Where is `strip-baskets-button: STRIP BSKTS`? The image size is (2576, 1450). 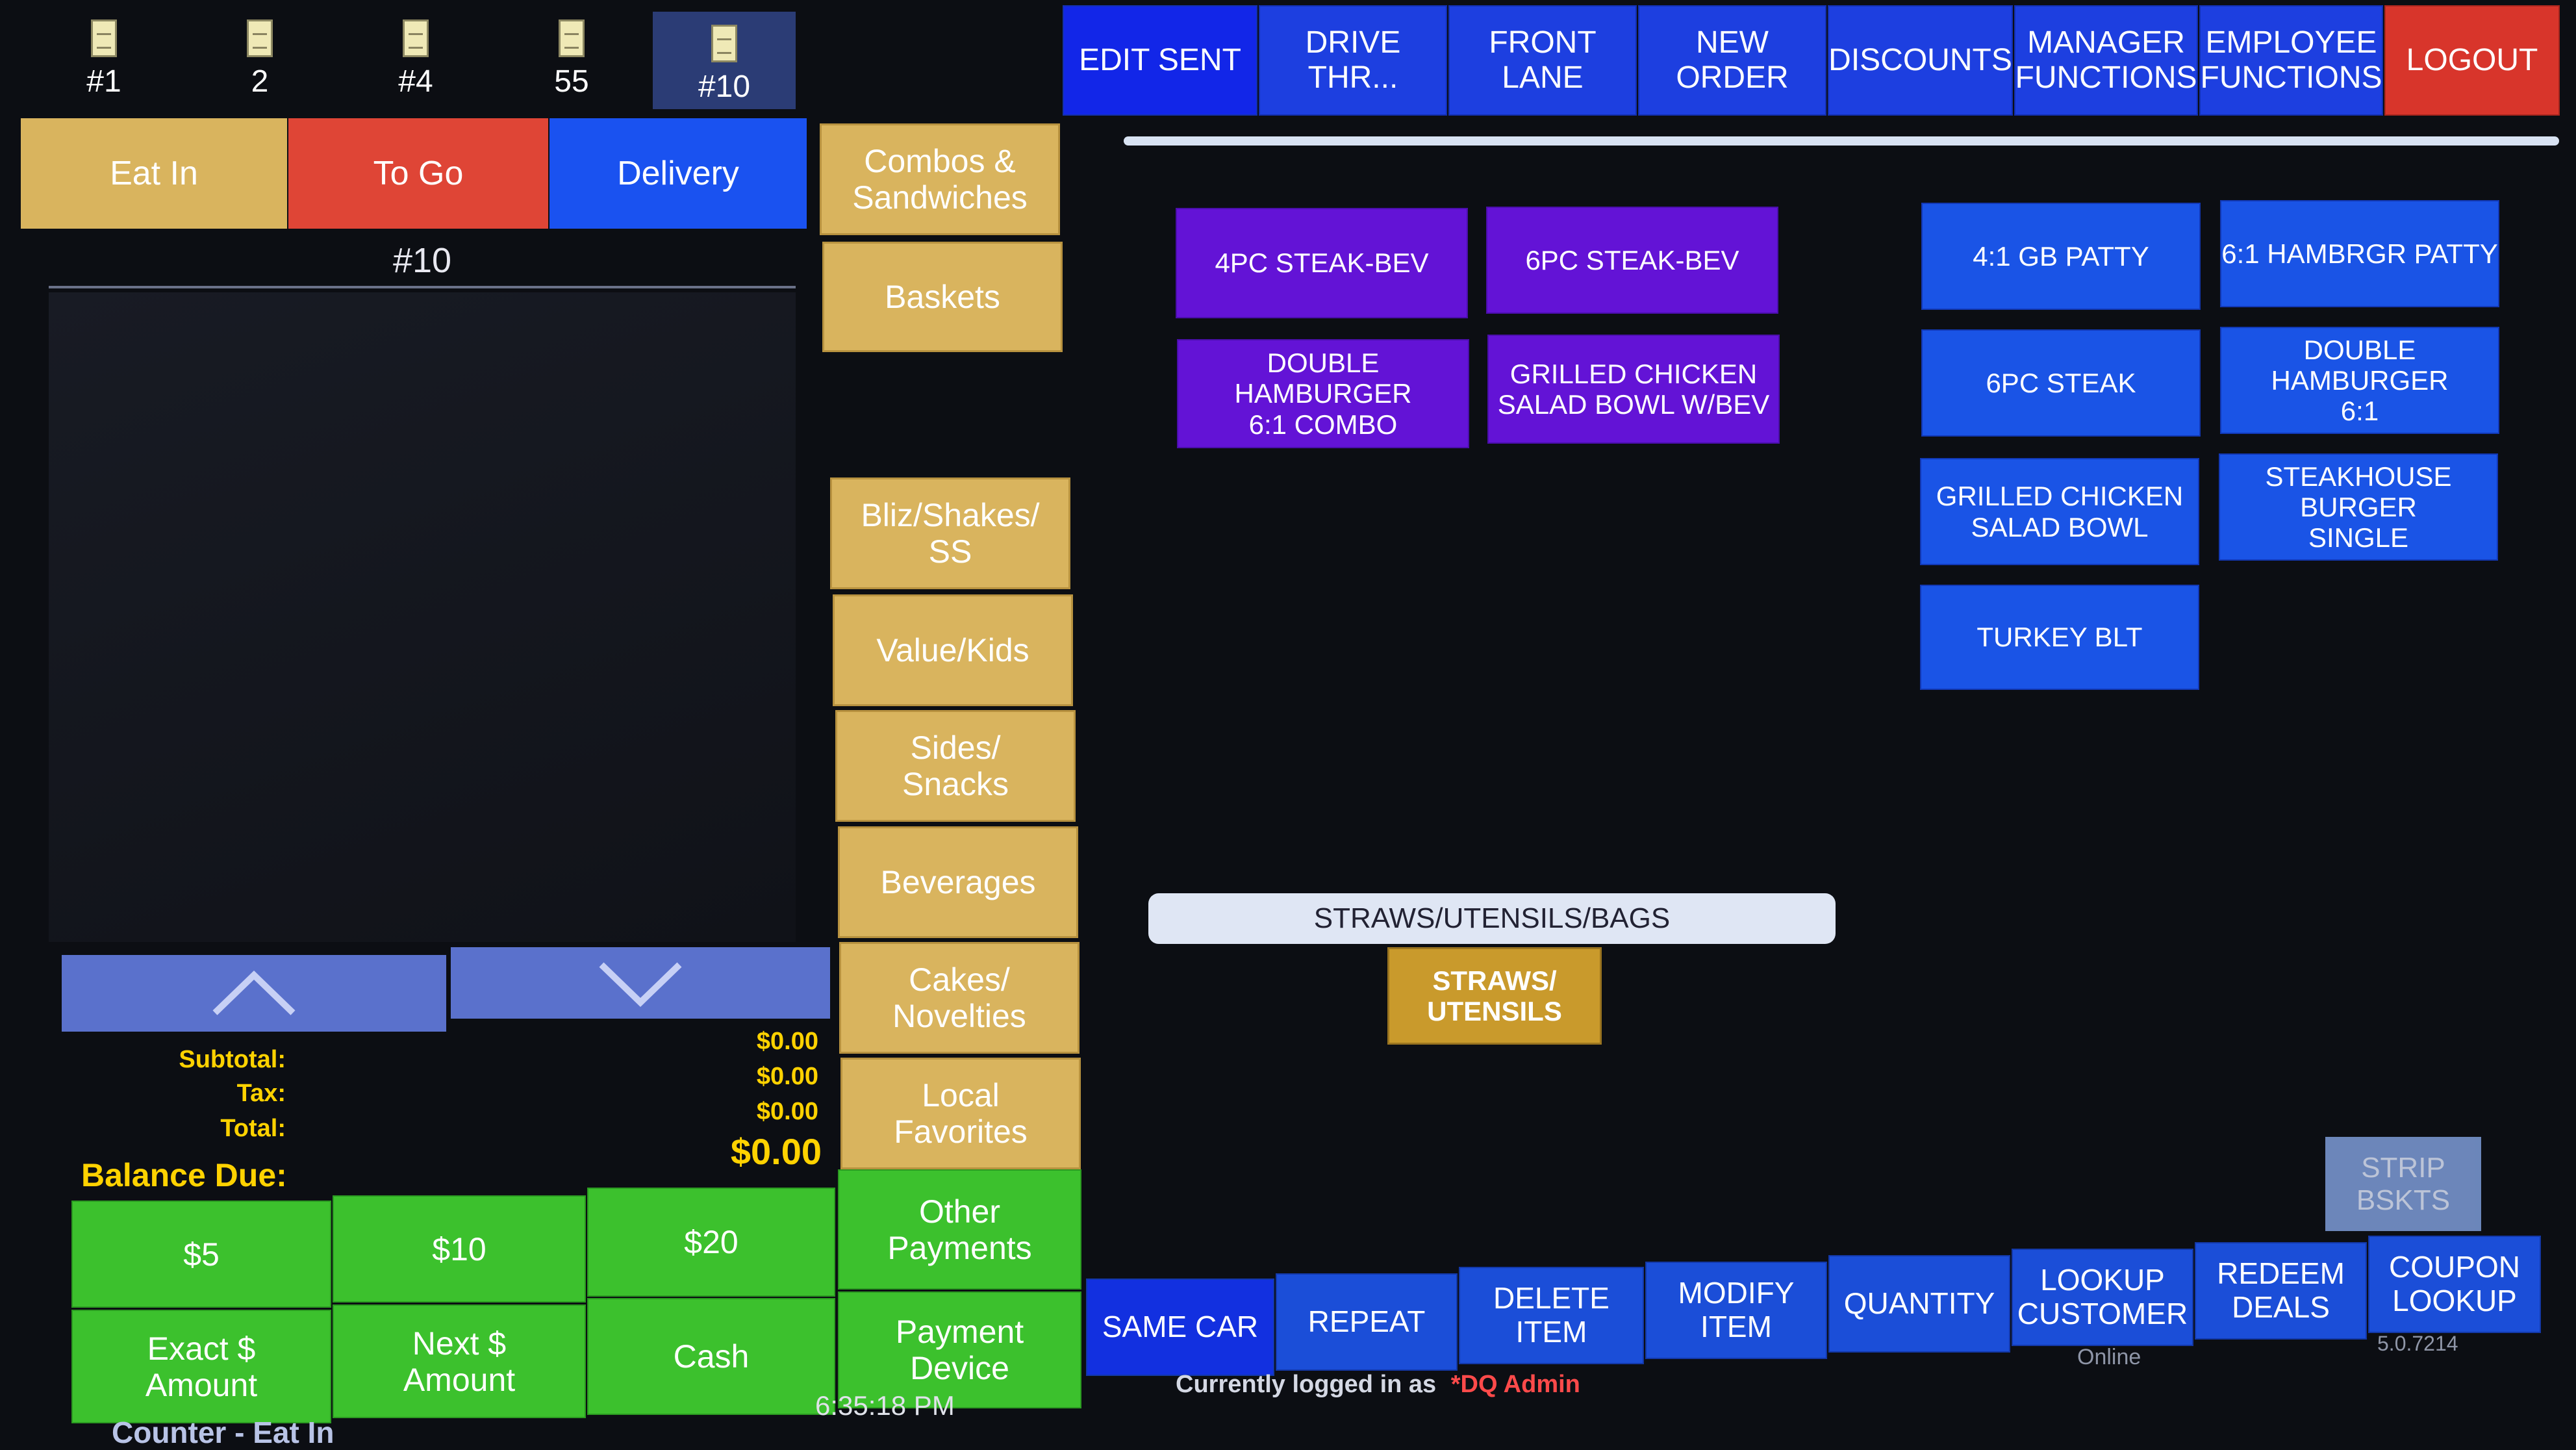
strip-baskets-button: STRIP BSKTS is located at coordinates (2403, 1184).